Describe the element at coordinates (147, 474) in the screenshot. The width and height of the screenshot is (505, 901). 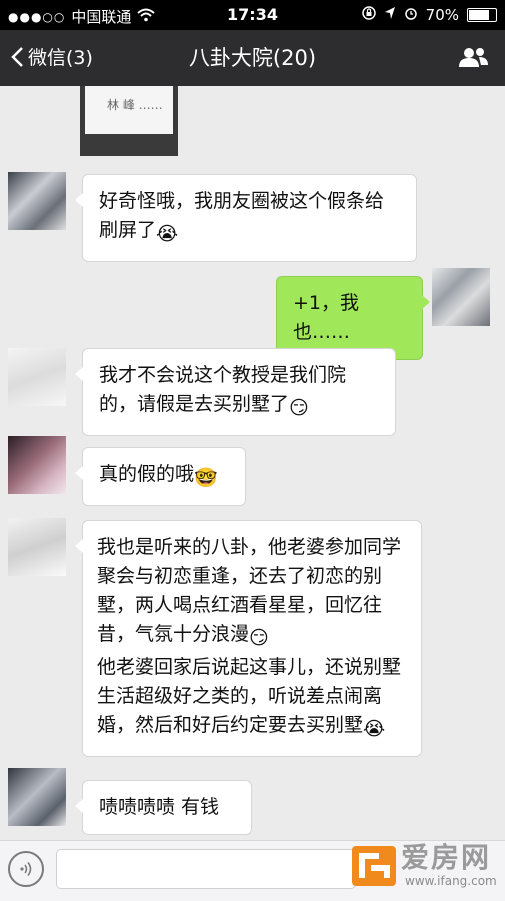
I see `message-text: 真的假的哦` at that location.